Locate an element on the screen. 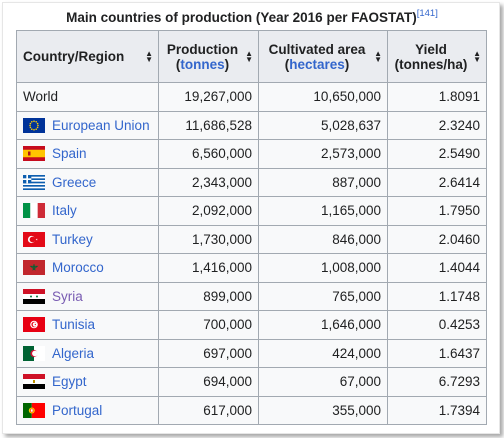 The image size is (504, 438). country-link: Italy is located at coordinates (64, 210).